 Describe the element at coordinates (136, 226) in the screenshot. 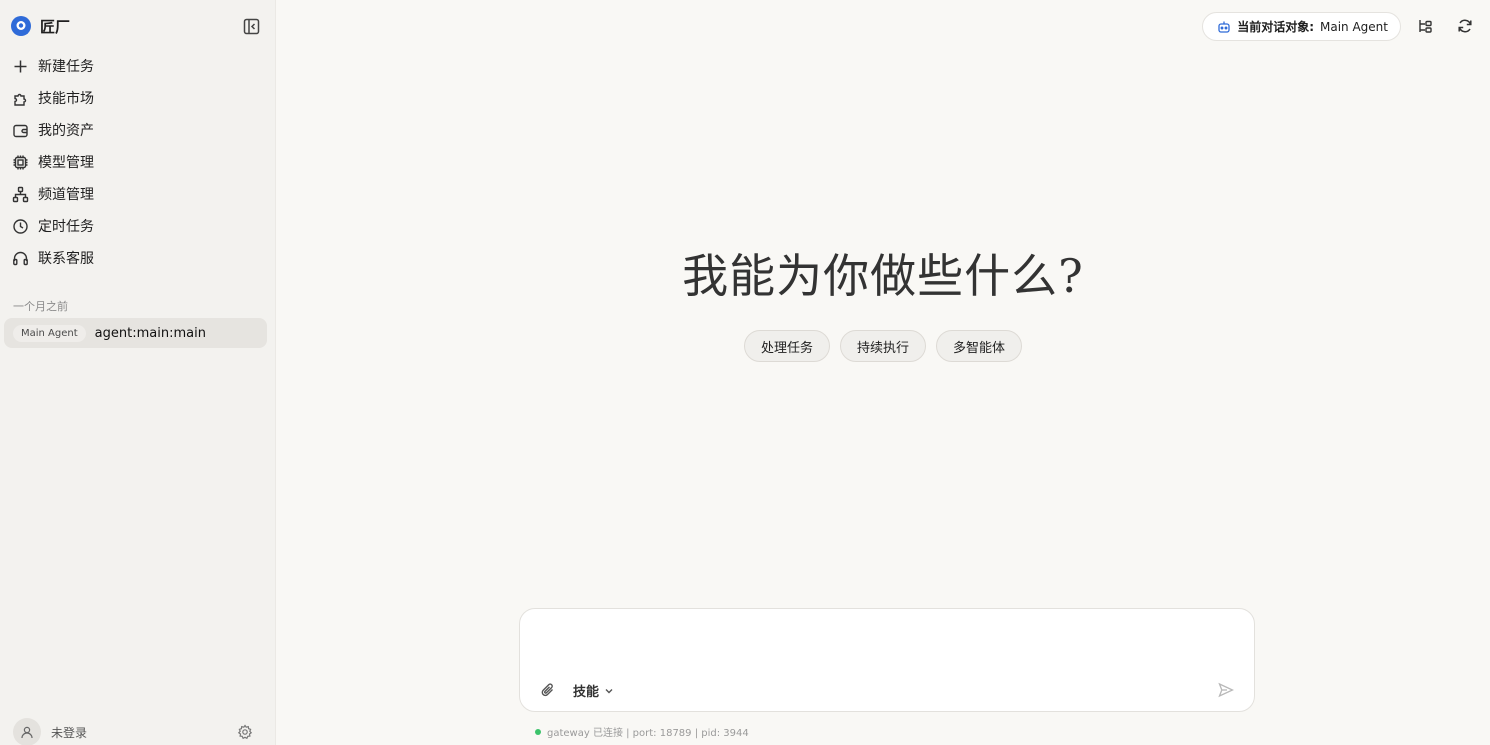

I see `sidebar-item-scheduled-tasks: 定时任务` at that location.